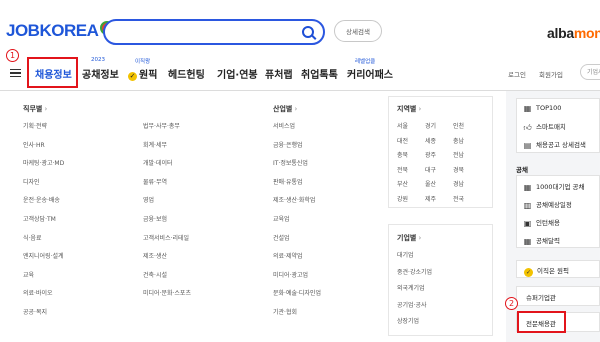 This screenshot has height=342, width=600. What do you see at coordinates (28, 274) in the screenshot?
I see `job-category-item: 교육` at bounding box center [28, 274].